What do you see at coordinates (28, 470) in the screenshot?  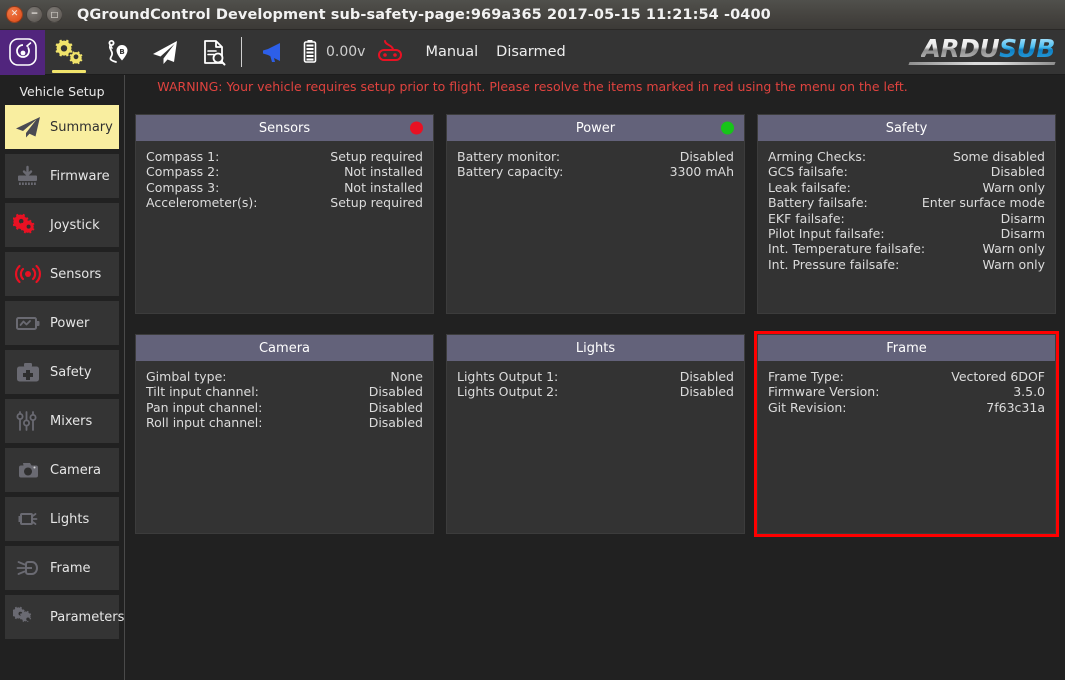 I see `camera-icon` at bounding box center [28, 470].